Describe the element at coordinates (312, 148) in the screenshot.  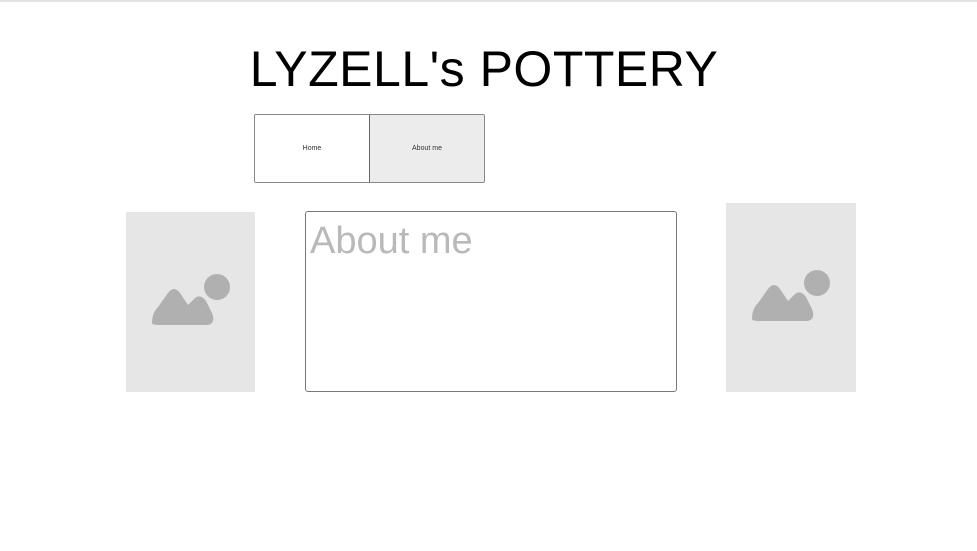
I see `nav-tab-home: Home` at that location.